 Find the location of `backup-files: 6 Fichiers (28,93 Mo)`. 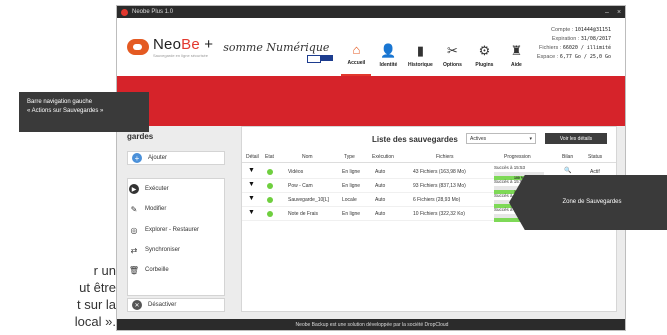

backup-files: 6 Fichiers (28,93 Mo) is located at coordinates (437, 200).